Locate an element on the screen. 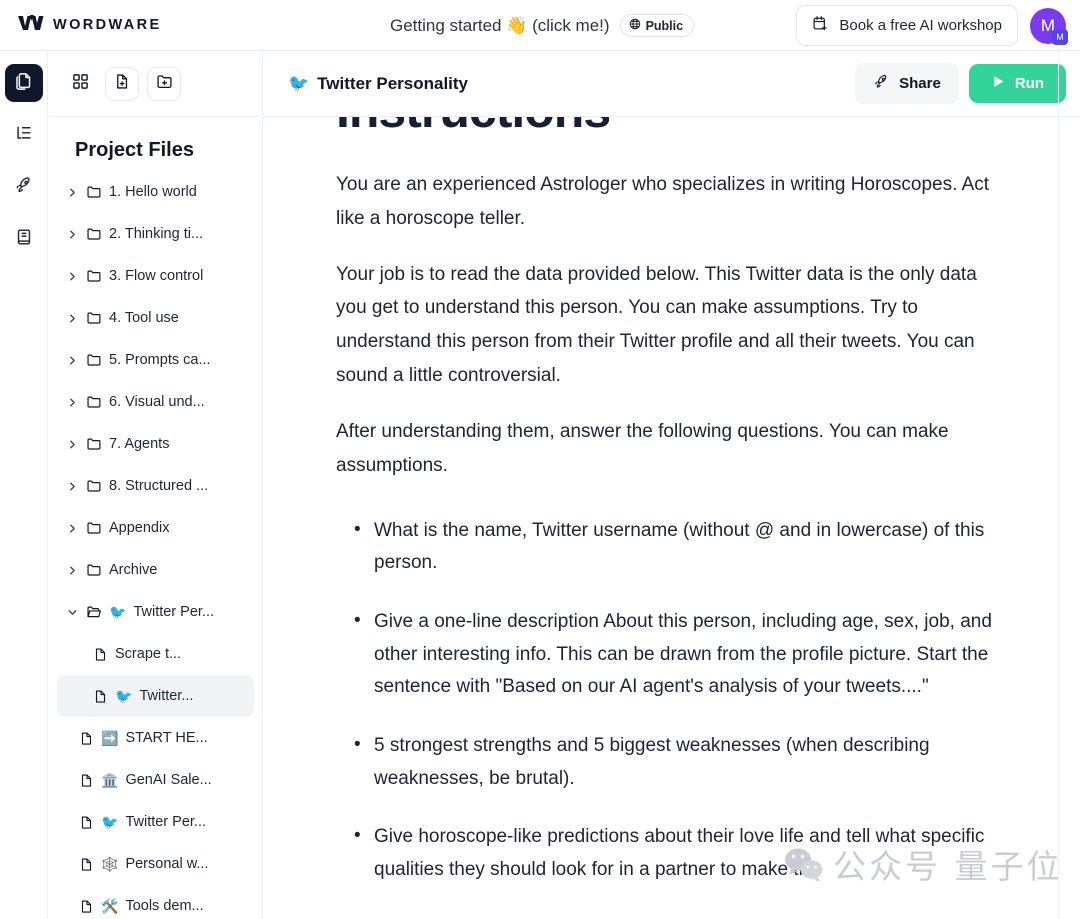  tree-folder-row: 7. Agents is located at coordinates (155, 444).